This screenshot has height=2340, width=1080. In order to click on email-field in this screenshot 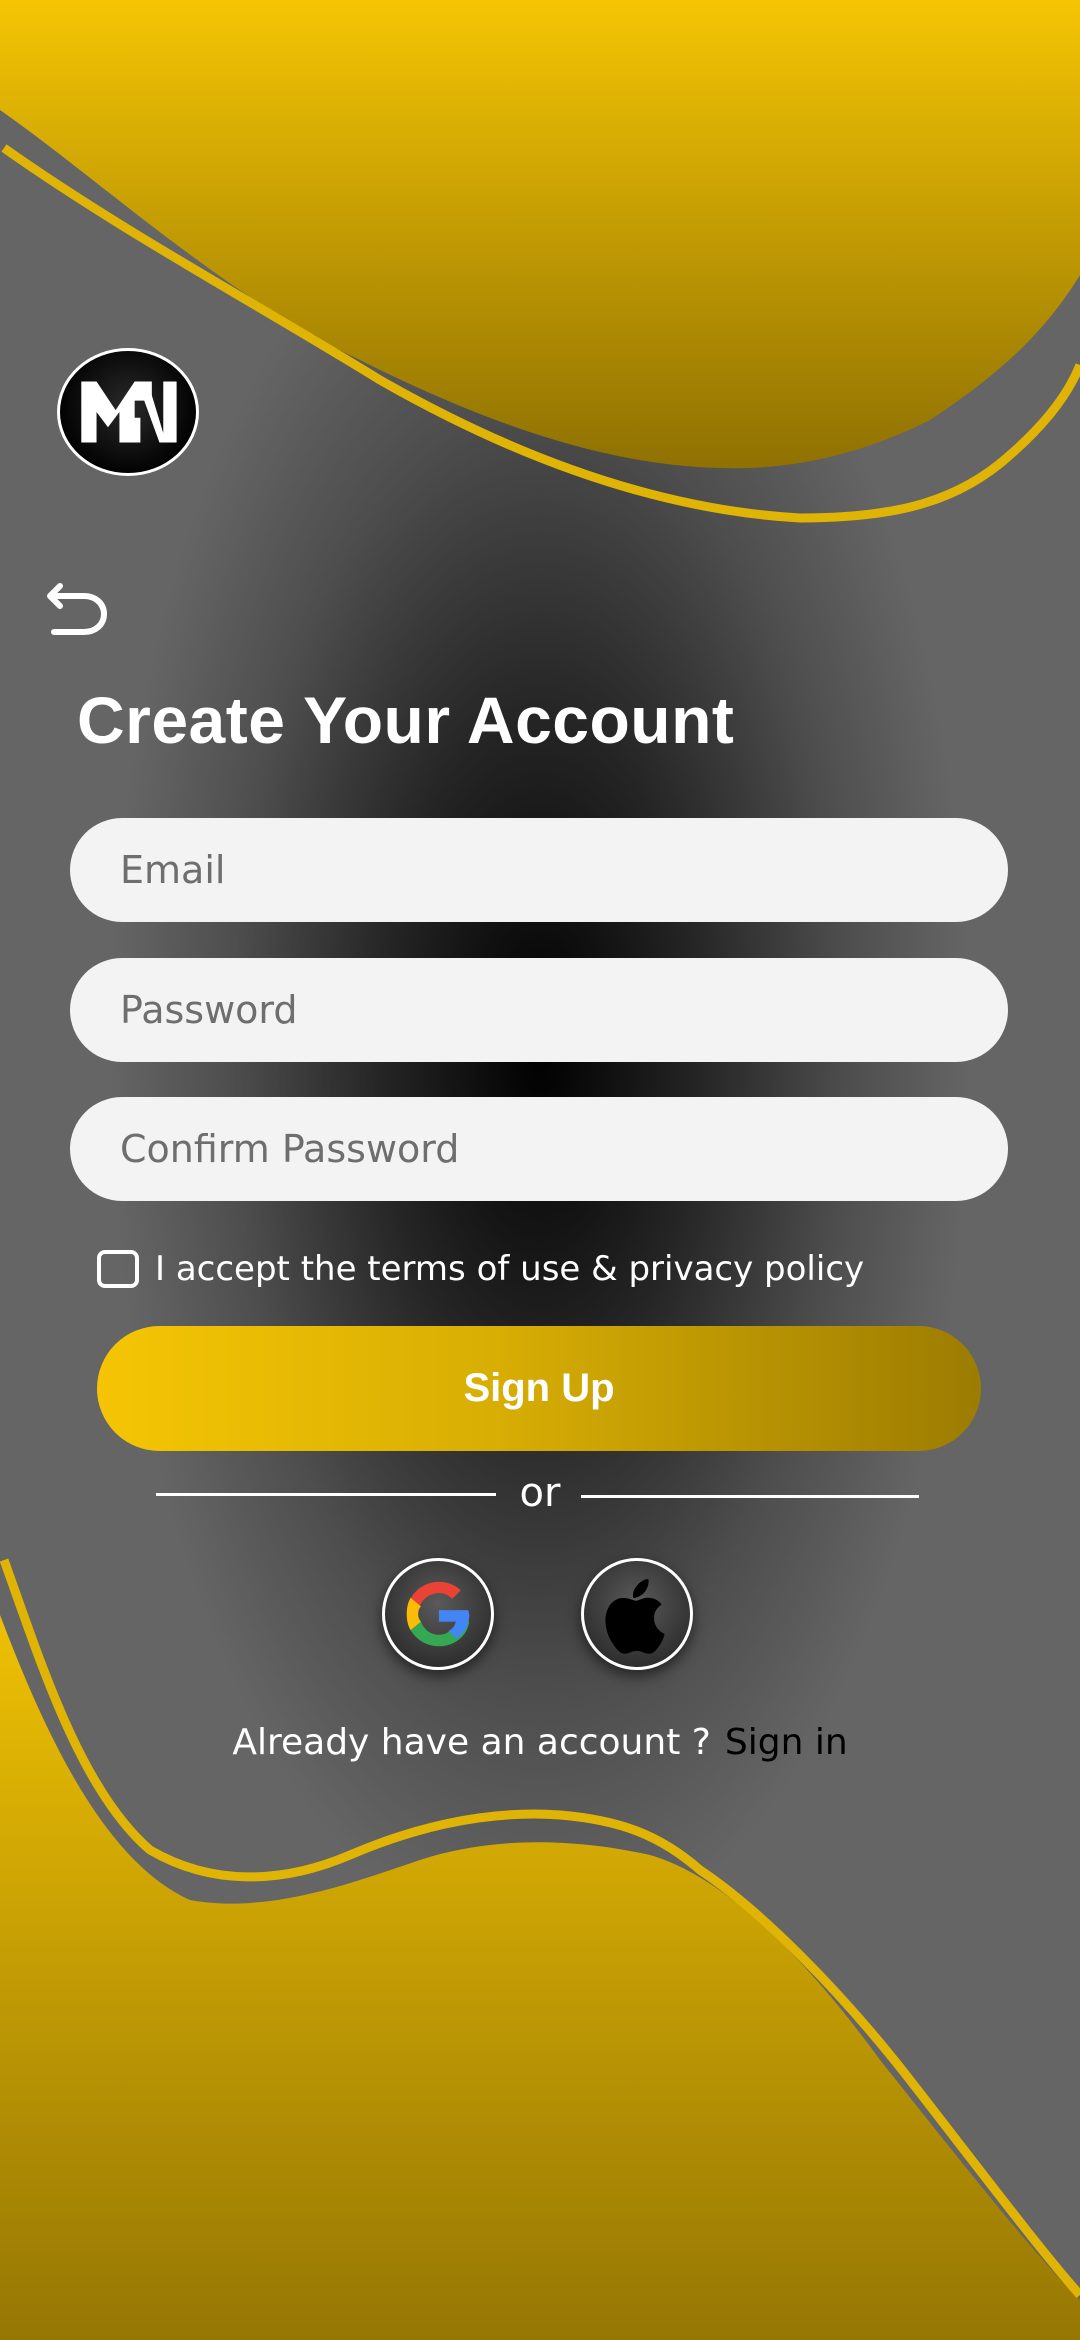, I will do `click(539, 870)`.